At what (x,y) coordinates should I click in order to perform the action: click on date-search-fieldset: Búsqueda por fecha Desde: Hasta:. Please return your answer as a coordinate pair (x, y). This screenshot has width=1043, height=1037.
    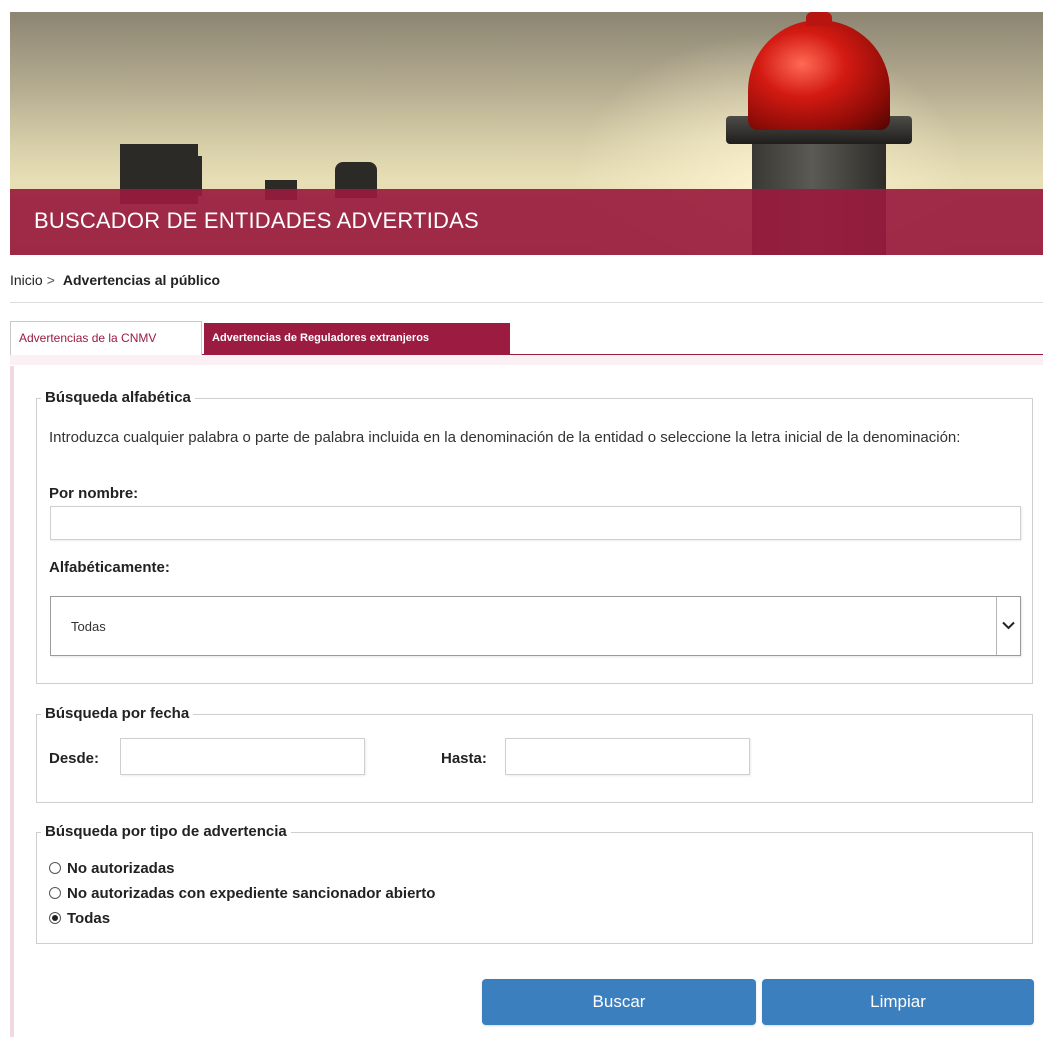
    Looking at the image, I should click on (534, 754).